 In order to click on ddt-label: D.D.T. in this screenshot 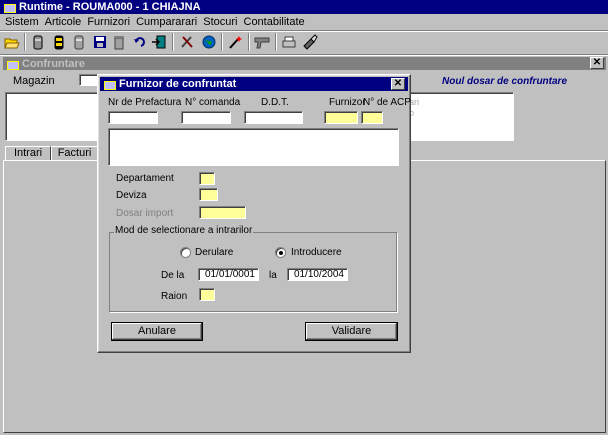, I will do `click(275, 102)`.